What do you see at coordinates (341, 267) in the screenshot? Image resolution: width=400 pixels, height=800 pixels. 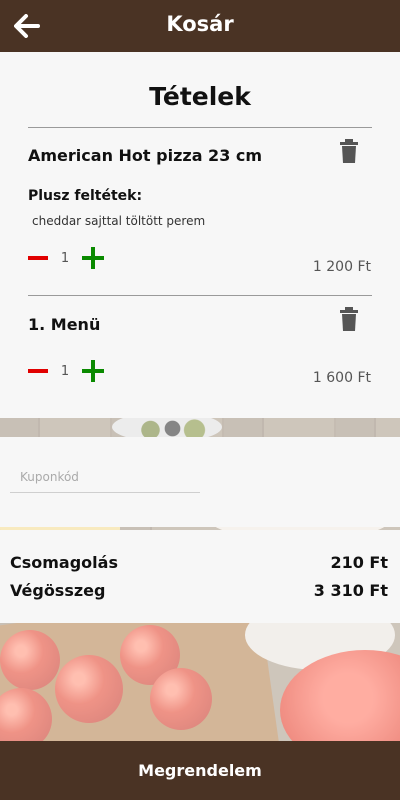 I see `item-price: 1 200 Ft` at bounding box center [341, 267].